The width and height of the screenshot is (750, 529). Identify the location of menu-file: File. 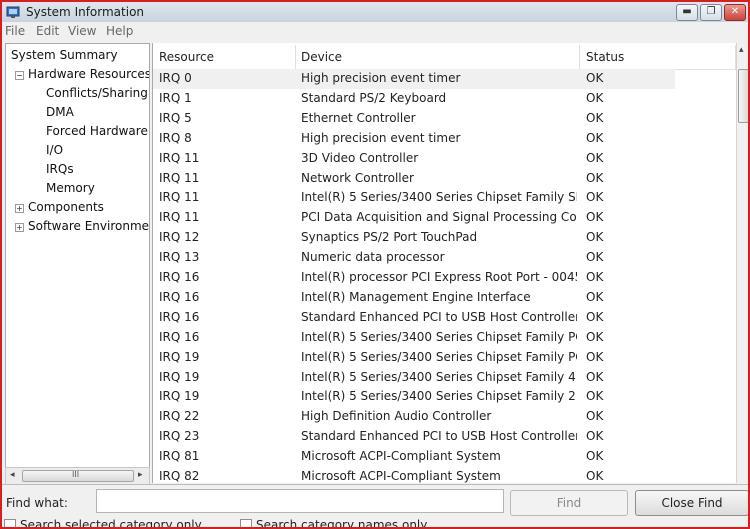
(15, 31).